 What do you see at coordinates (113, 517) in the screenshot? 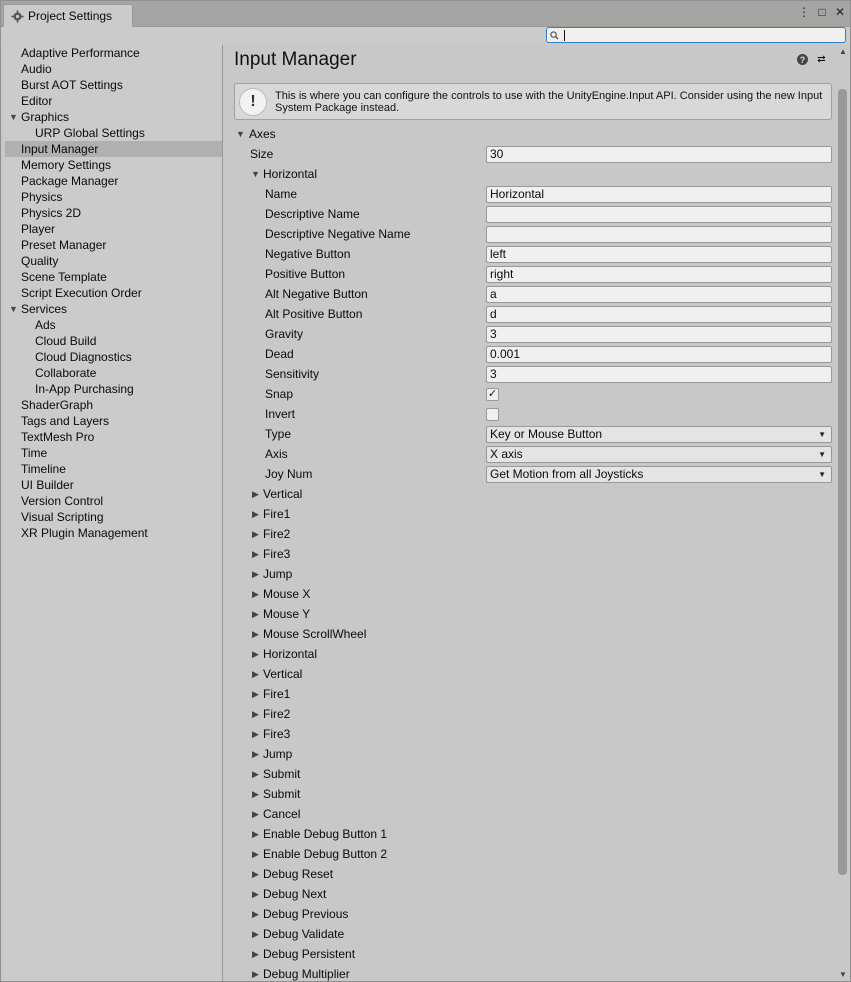
I see `sidebar-item-visual-scripting: Visual Scripting` at bounding box center [113, 517].